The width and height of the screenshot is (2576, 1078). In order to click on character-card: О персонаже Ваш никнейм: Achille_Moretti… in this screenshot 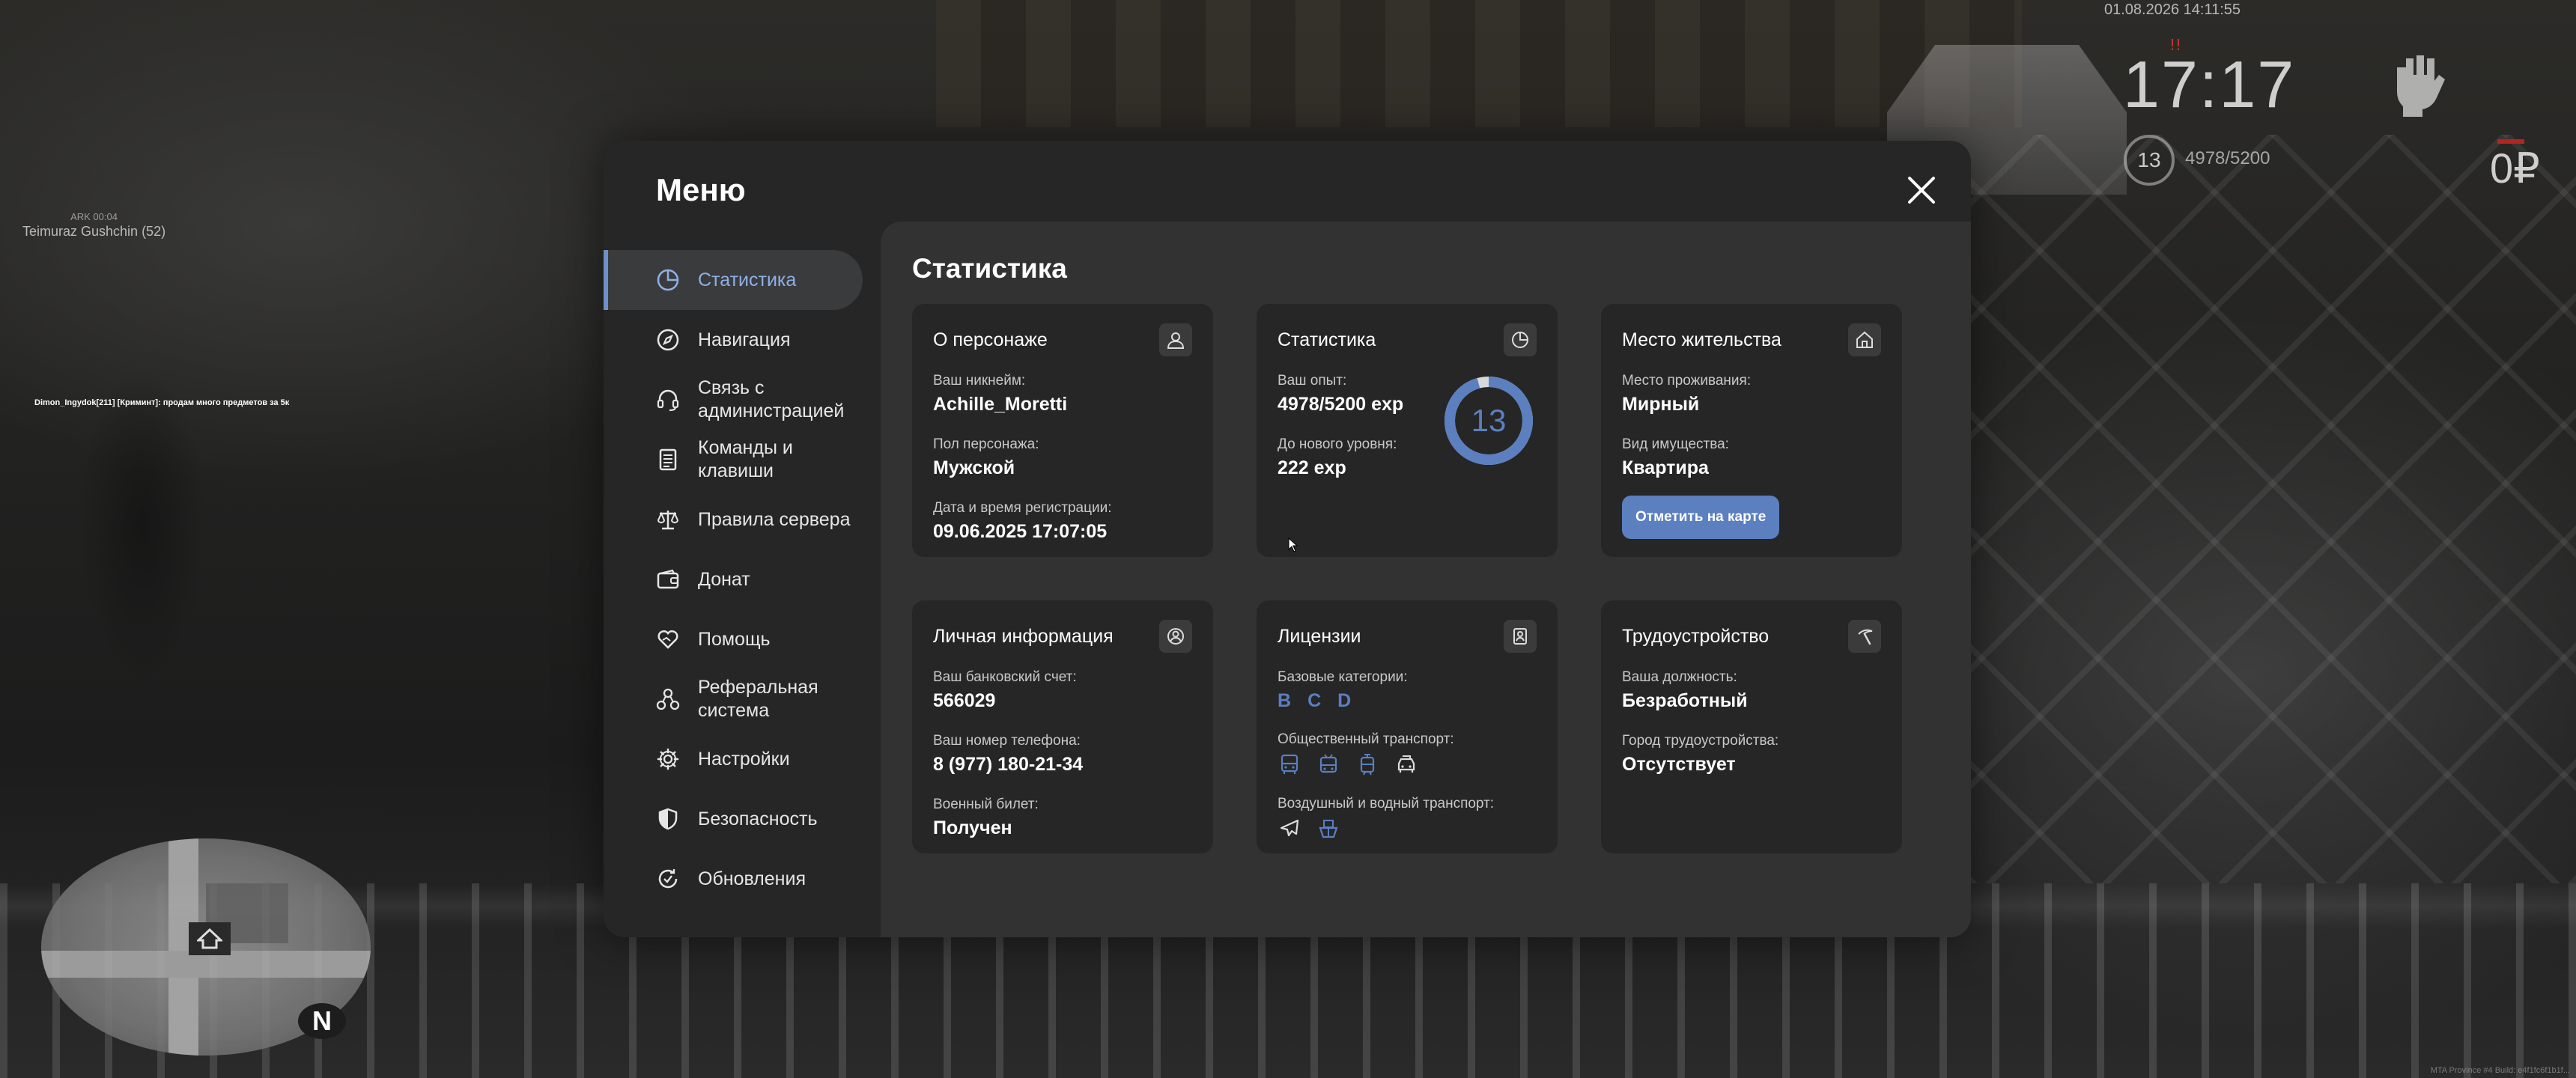, I will do `click(1062, 430)`.